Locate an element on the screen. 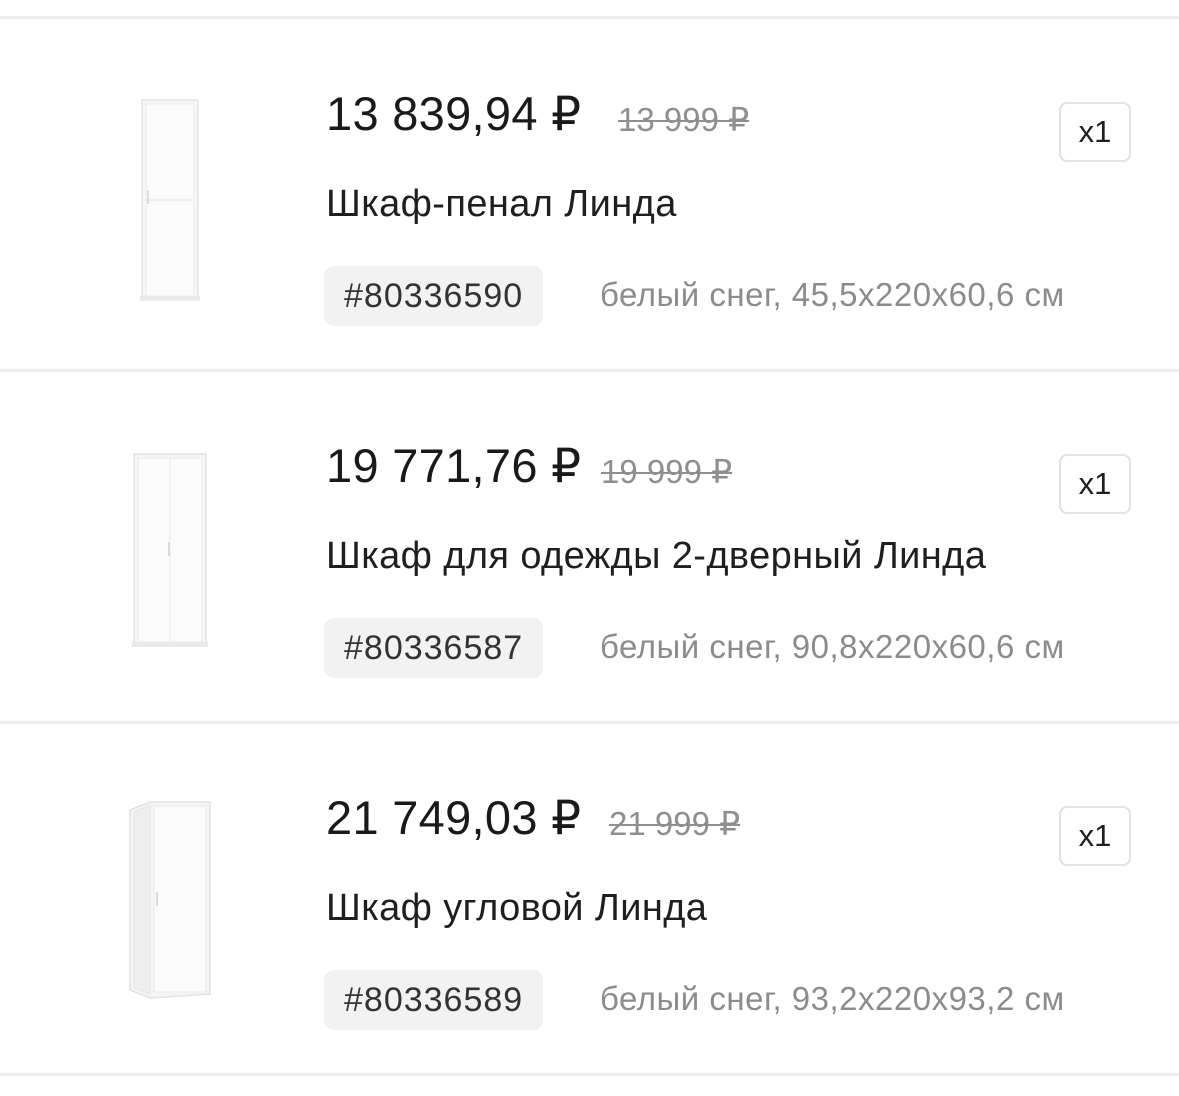 The width and height of the screenshot is (1179, 1096). product-image-pencil-wardrobe is located at coordinates (170, 190).